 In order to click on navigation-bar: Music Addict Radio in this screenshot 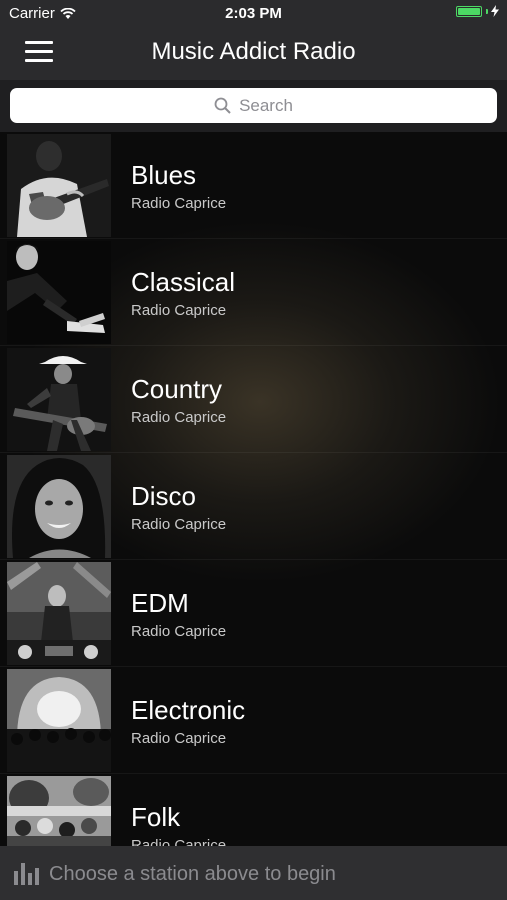, I will do `click(253, 54)`.